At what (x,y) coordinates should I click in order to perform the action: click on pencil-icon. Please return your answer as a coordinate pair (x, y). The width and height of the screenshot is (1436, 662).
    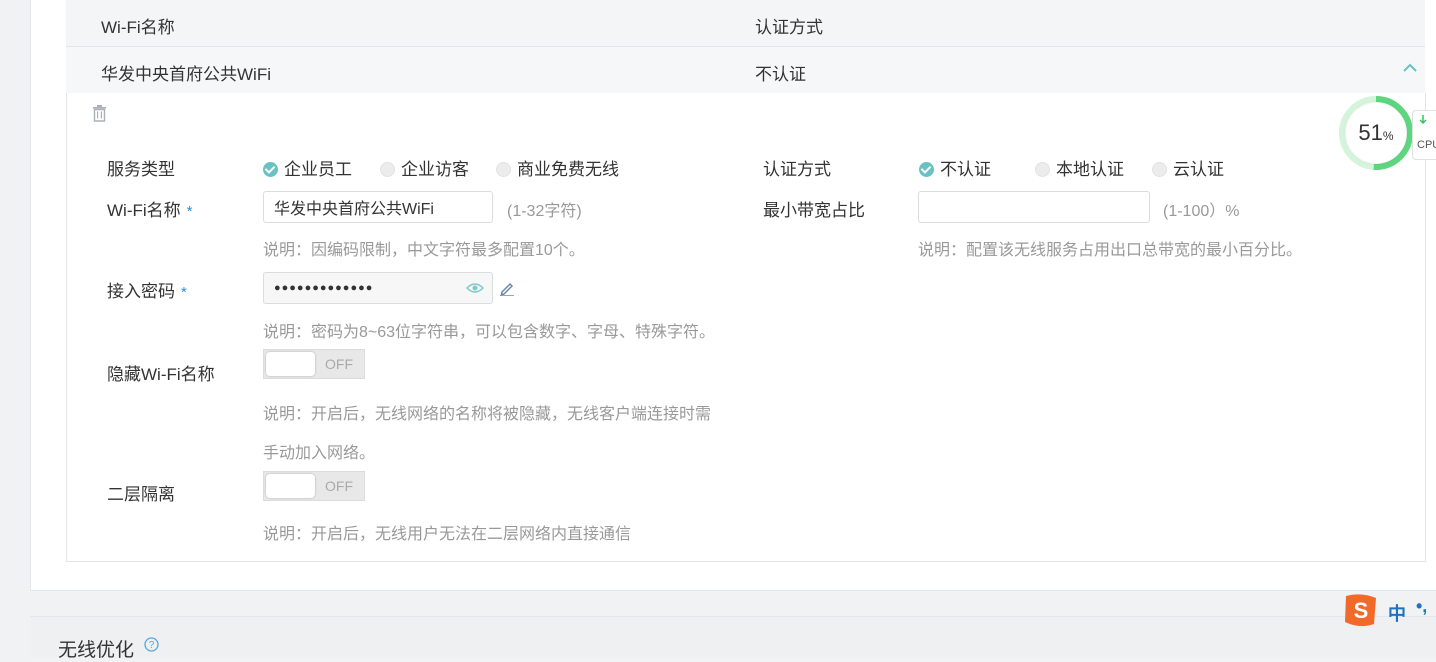
    Looking at the image, I should click on (507, 290).